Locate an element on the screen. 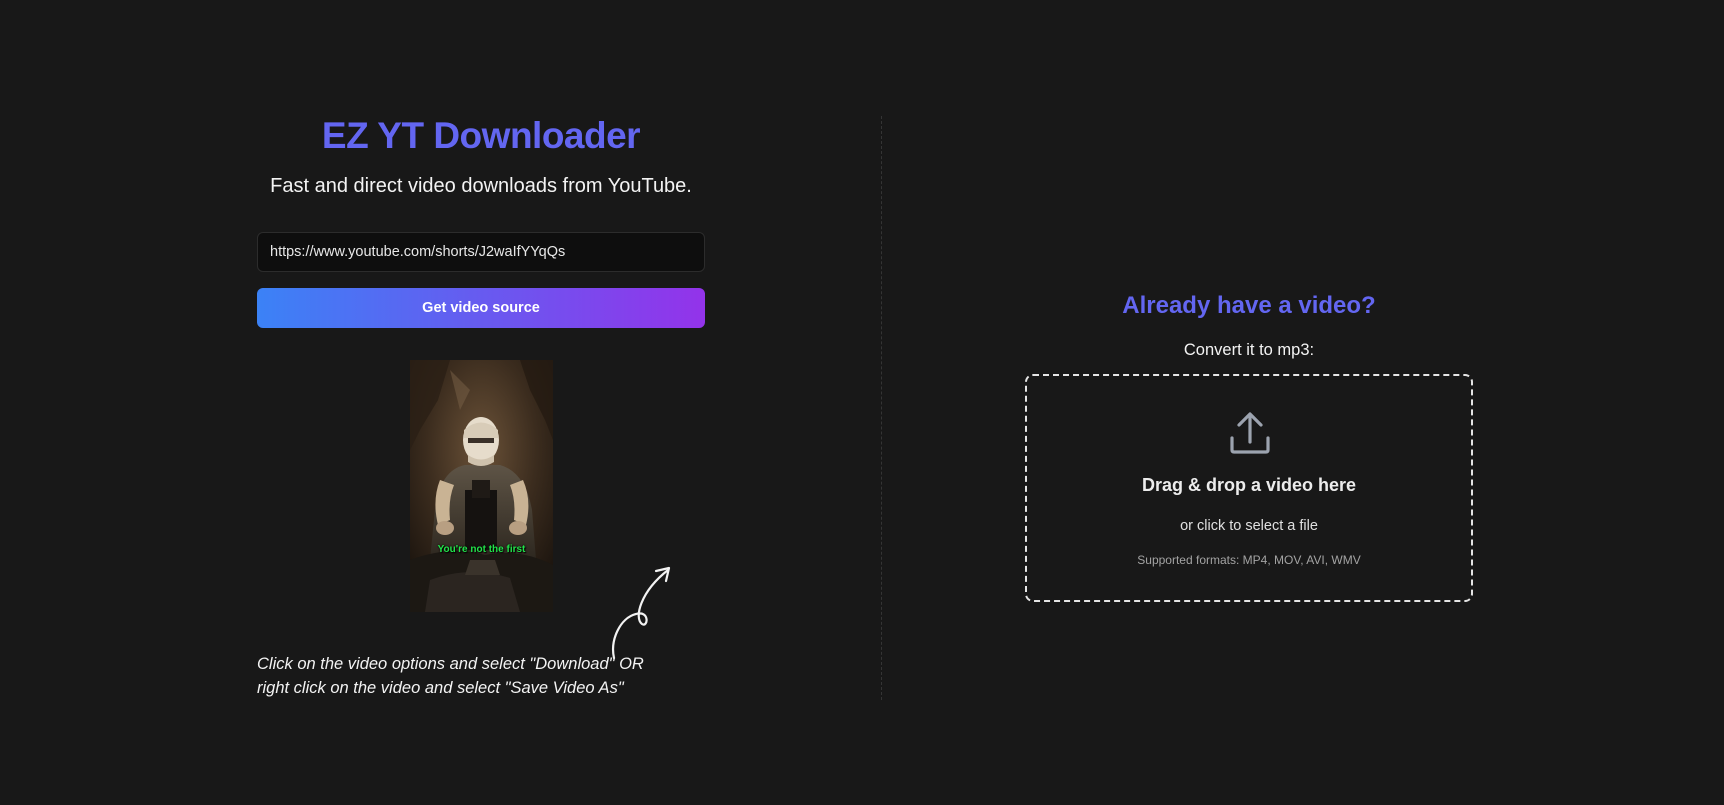  convert-label: Convert it to mp3: is located at coordinates (1249, 350).